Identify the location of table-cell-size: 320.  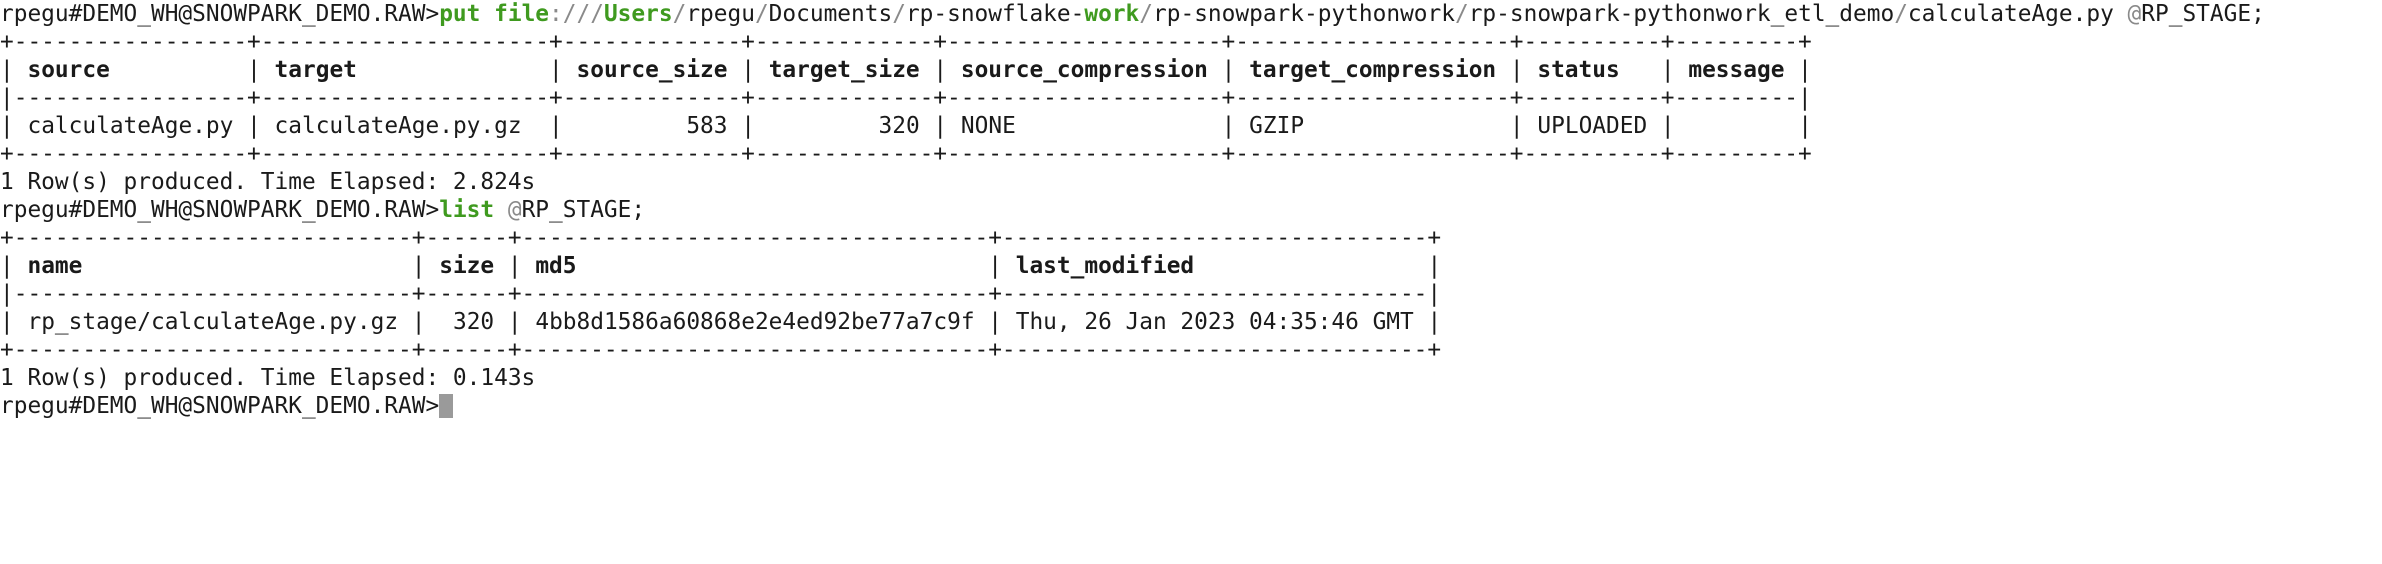
(473, 322).